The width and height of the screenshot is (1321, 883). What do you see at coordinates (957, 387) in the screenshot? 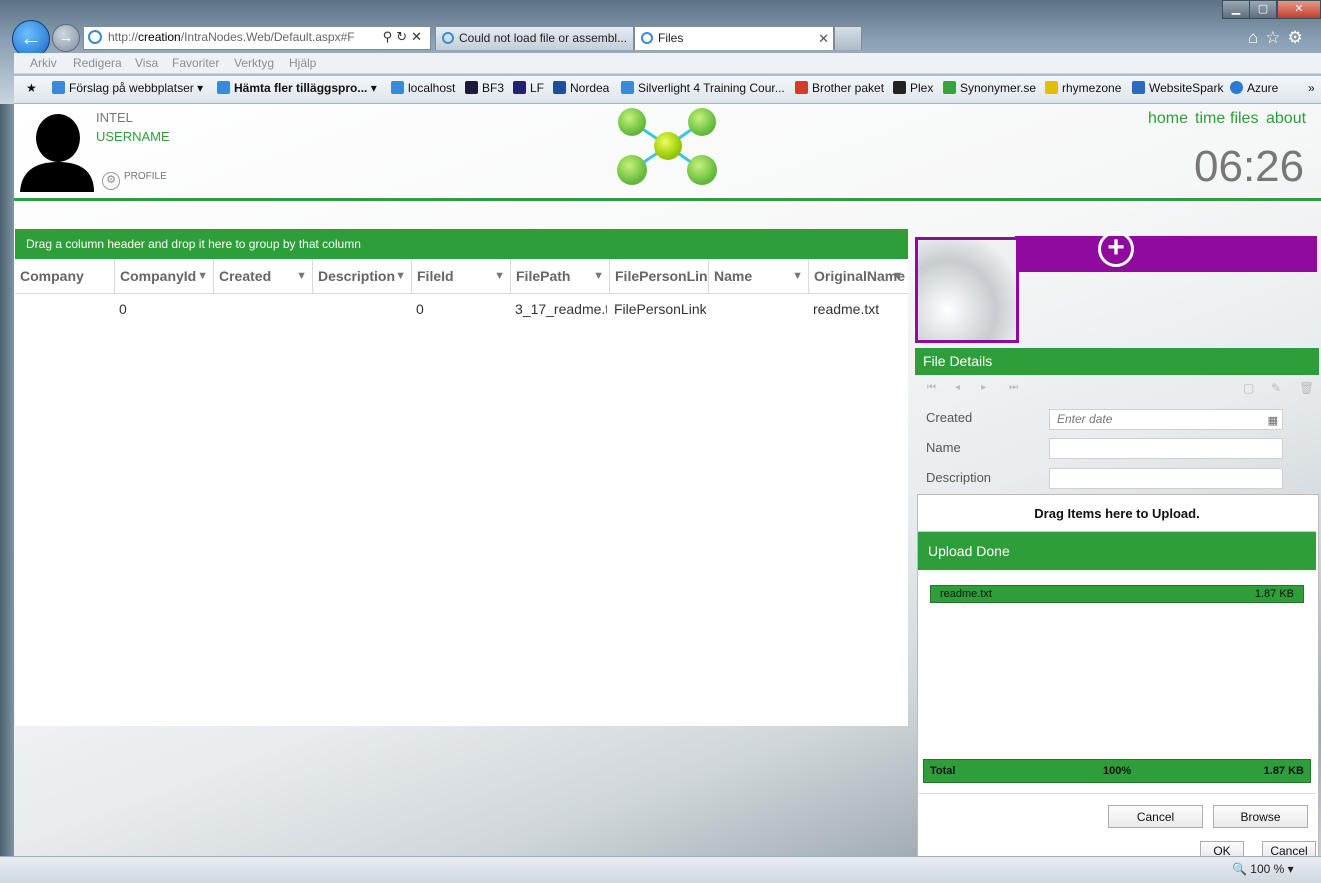
I see `previous-record-icon: ◂` at bounding box center [957, 387].